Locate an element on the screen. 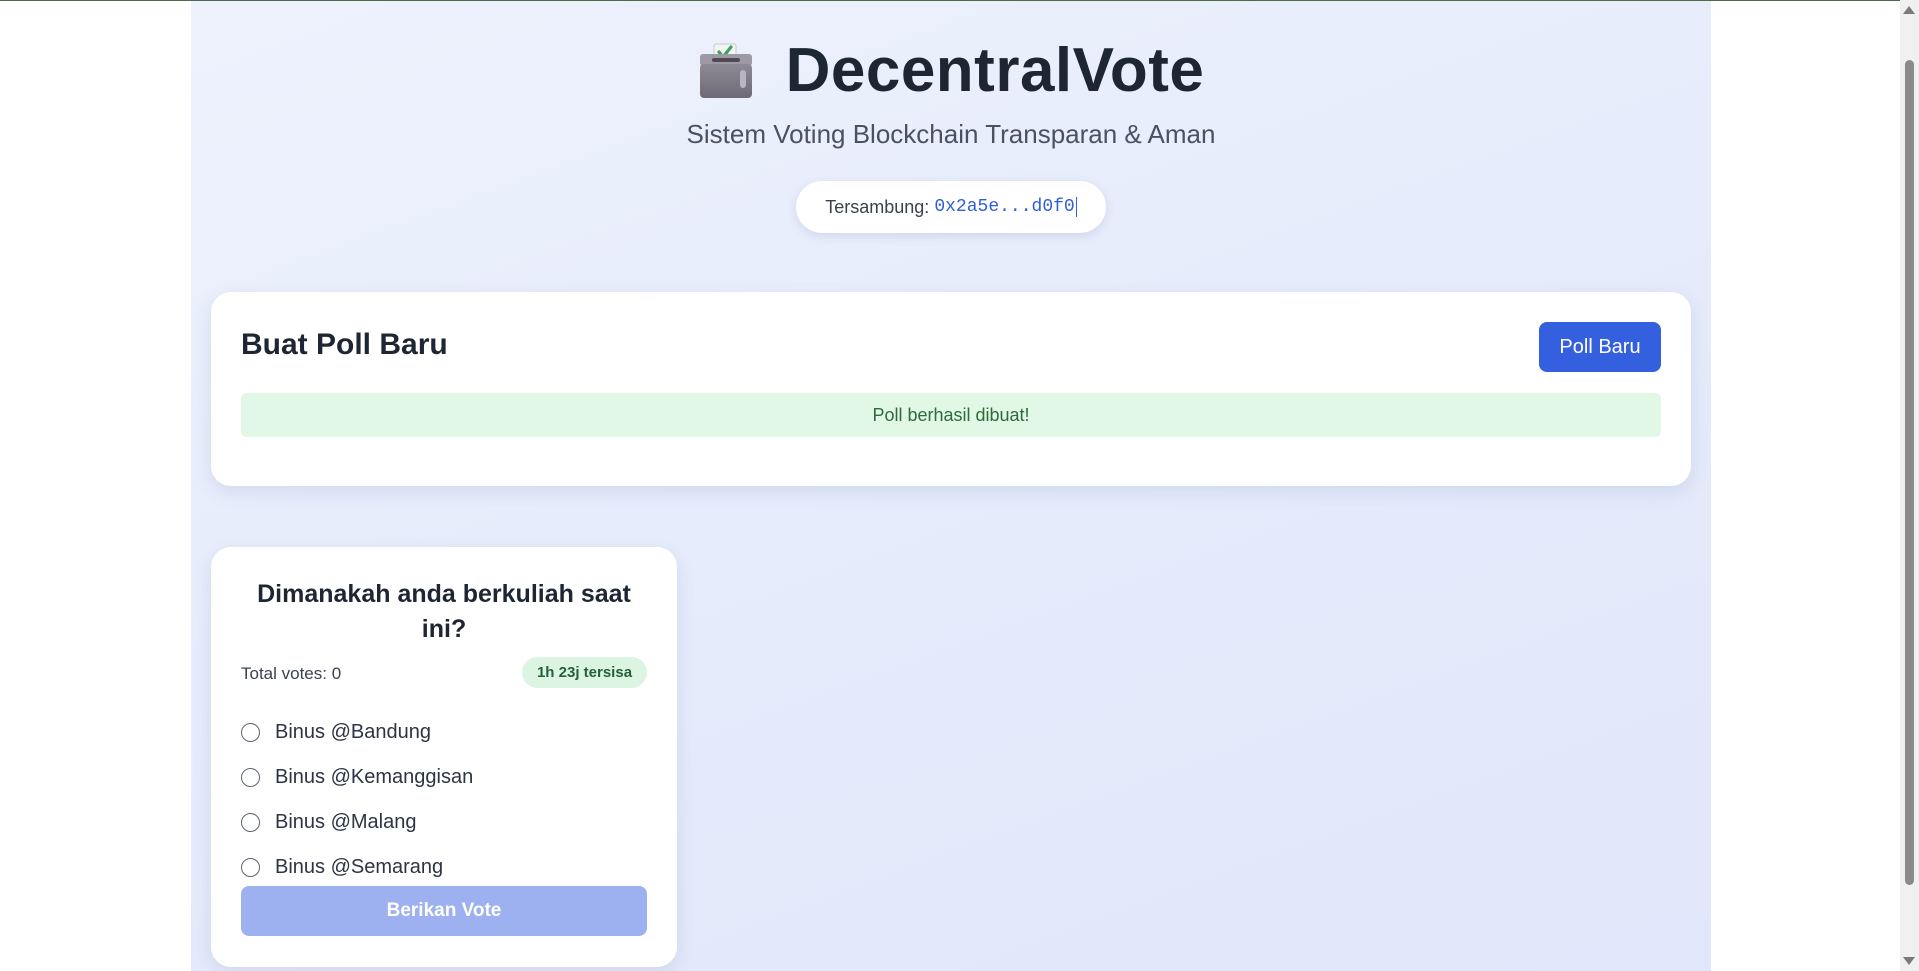  option-label: Binus @Malang is located at coordinates (346, 822).